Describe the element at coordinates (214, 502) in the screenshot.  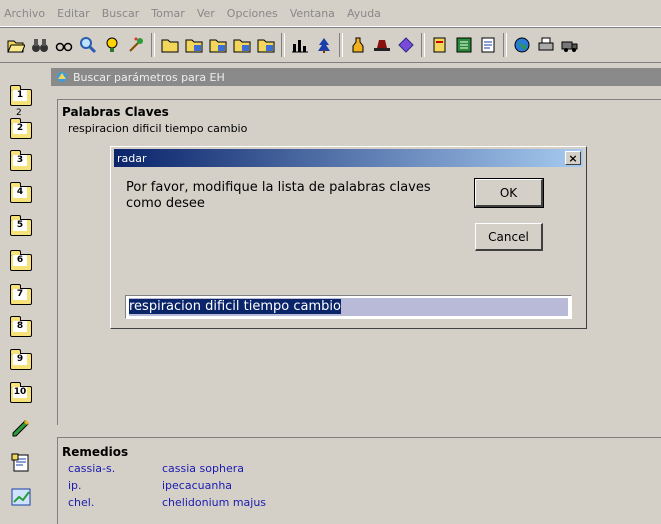
I see `remedy-name: chelidonium majus` at that location.